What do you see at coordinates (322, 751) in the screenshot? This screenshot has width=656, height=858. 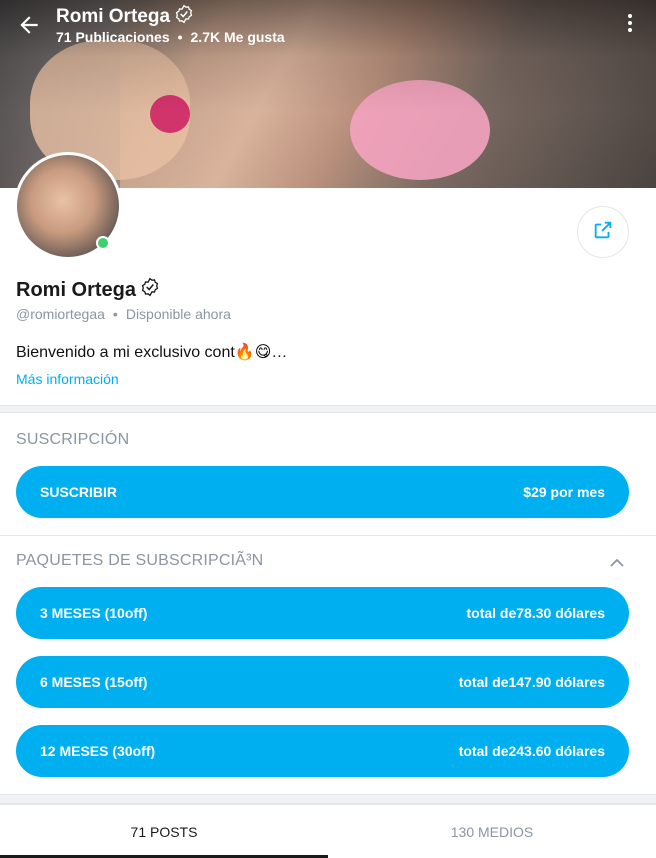 I see `bundle-button-12-months: 12 MESES (30off) total de243.60 dólares` at bounding box center [322, 751].